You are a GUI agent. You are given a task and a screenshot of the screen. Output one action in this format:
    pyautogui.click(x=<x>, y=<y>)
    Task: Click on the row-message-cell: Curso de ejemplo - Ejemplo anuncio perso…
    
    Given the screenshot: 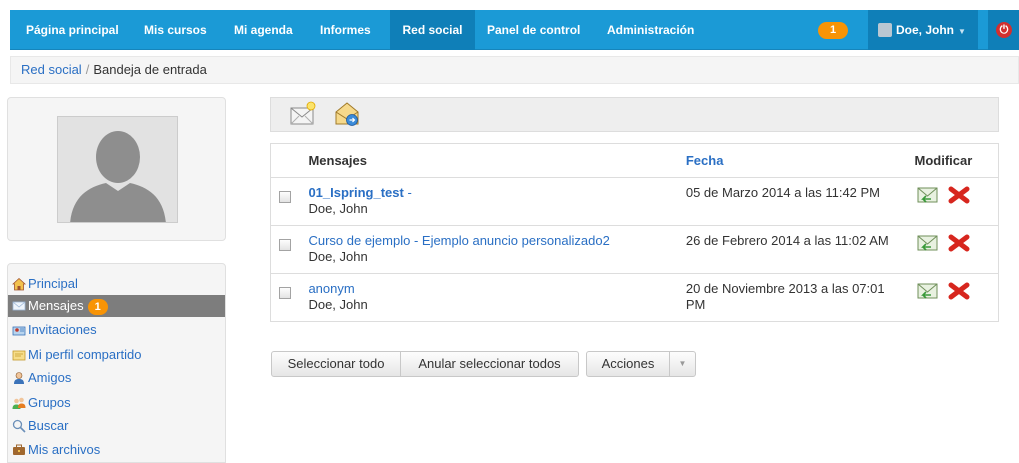 What is the action you would take?
    pyautogui.click(x=497, y=249)
    